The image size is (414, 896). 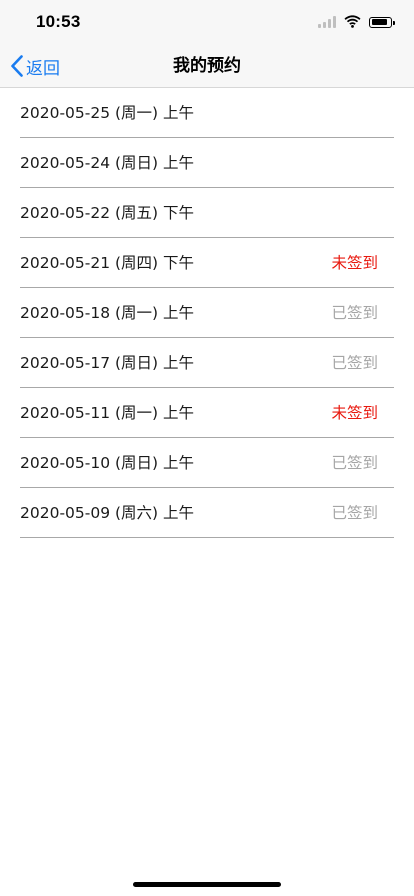 I want to click on list-item: 2020-05-25 (周一) 上午, so click(x=207, y=113).